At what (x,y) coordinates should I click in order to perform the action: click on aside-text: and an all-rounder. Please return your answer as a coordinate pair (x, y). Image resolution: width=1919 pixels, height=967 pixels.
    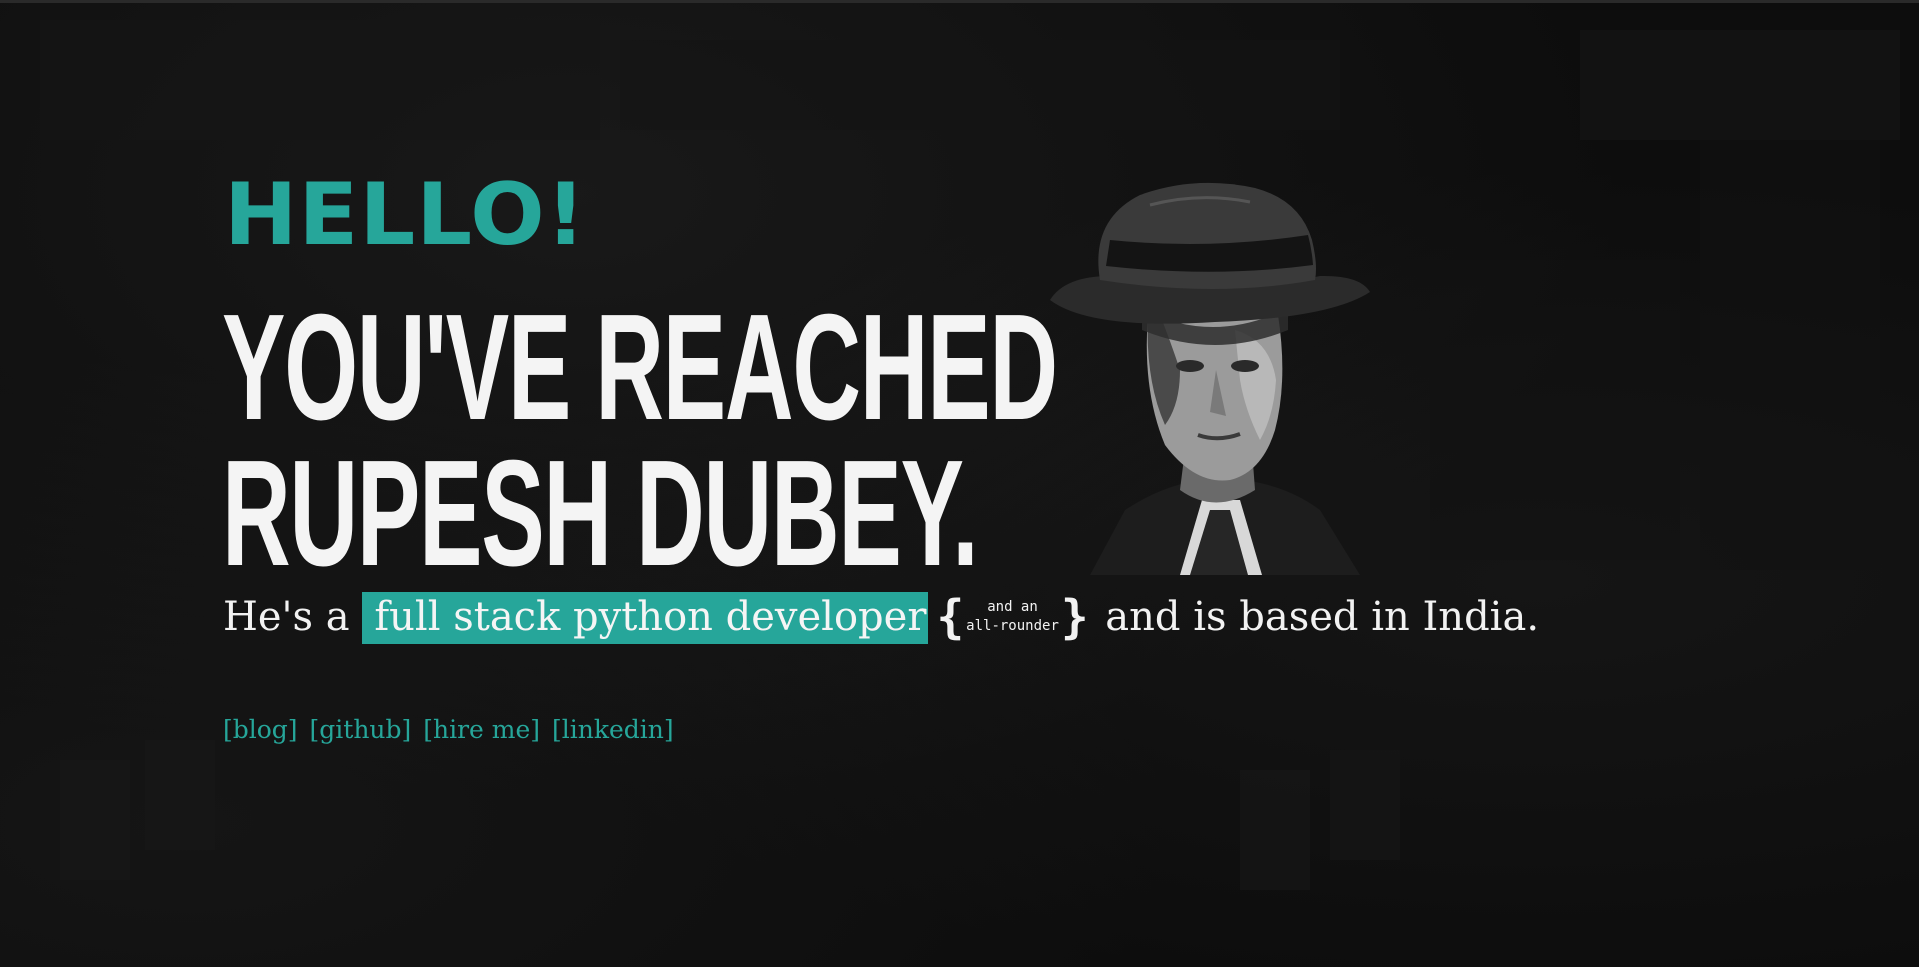
    Looking at the image, I should click on (1012, 617).